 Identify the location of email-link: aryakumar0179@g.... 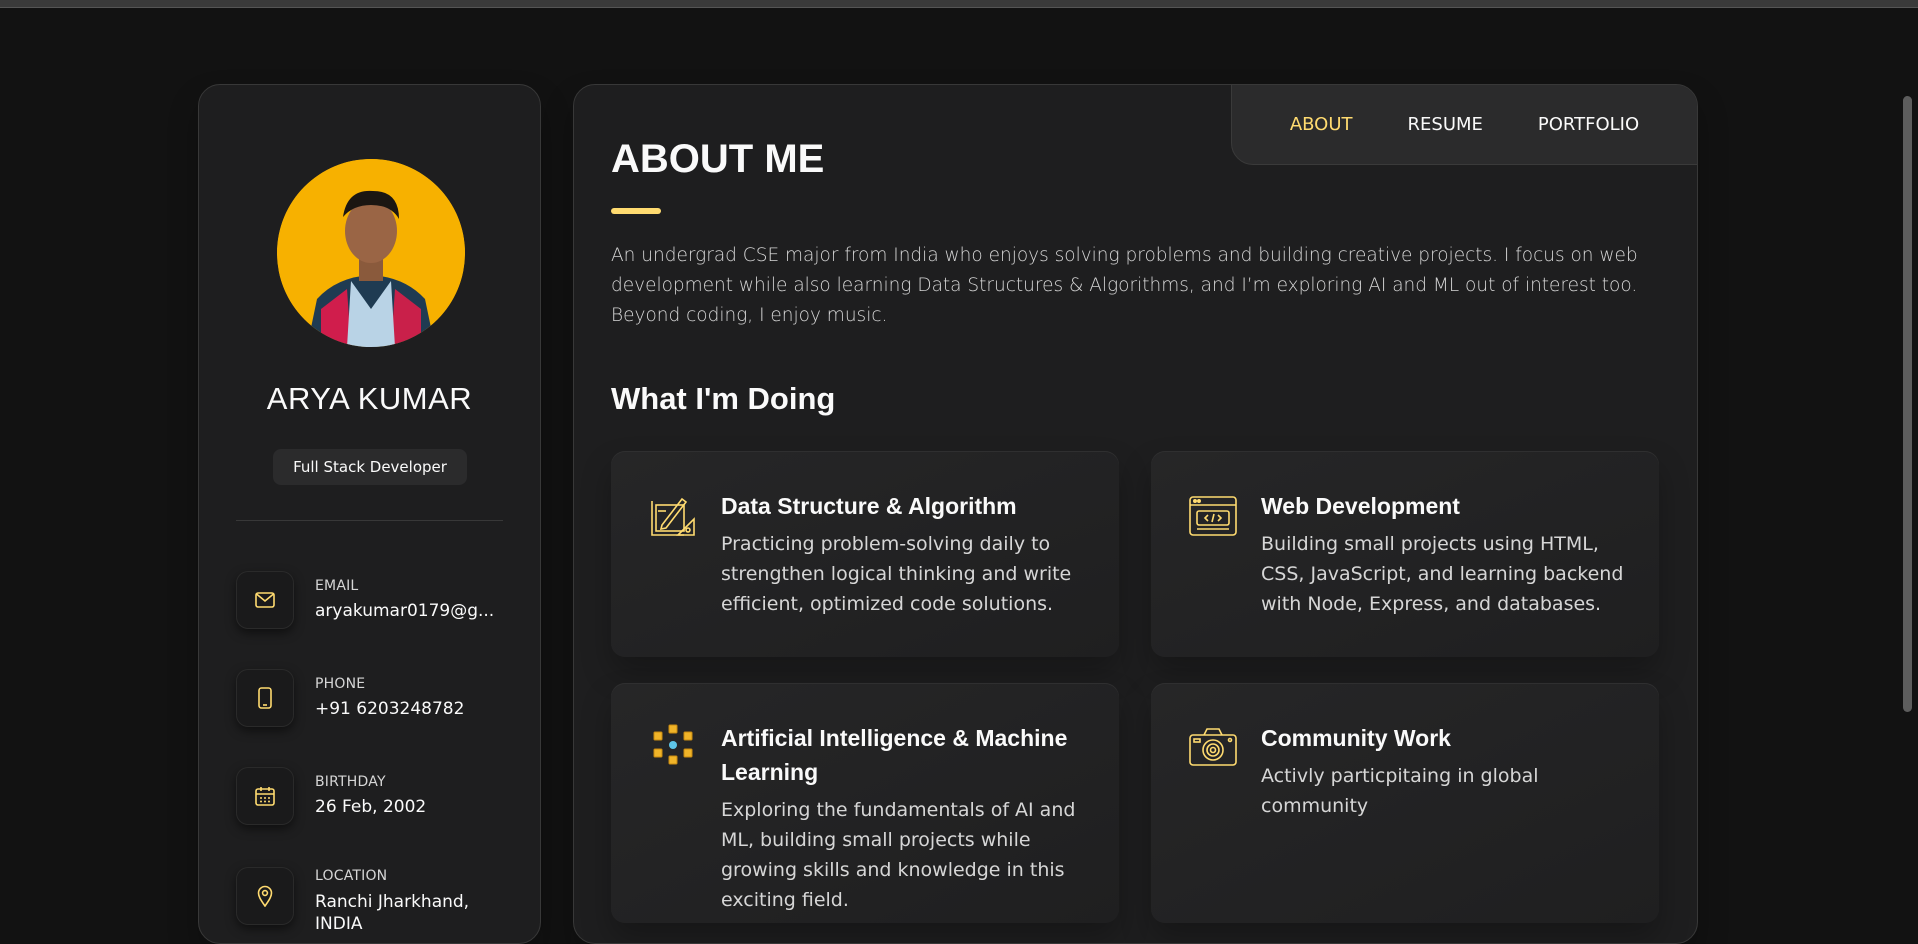
(415, 611).